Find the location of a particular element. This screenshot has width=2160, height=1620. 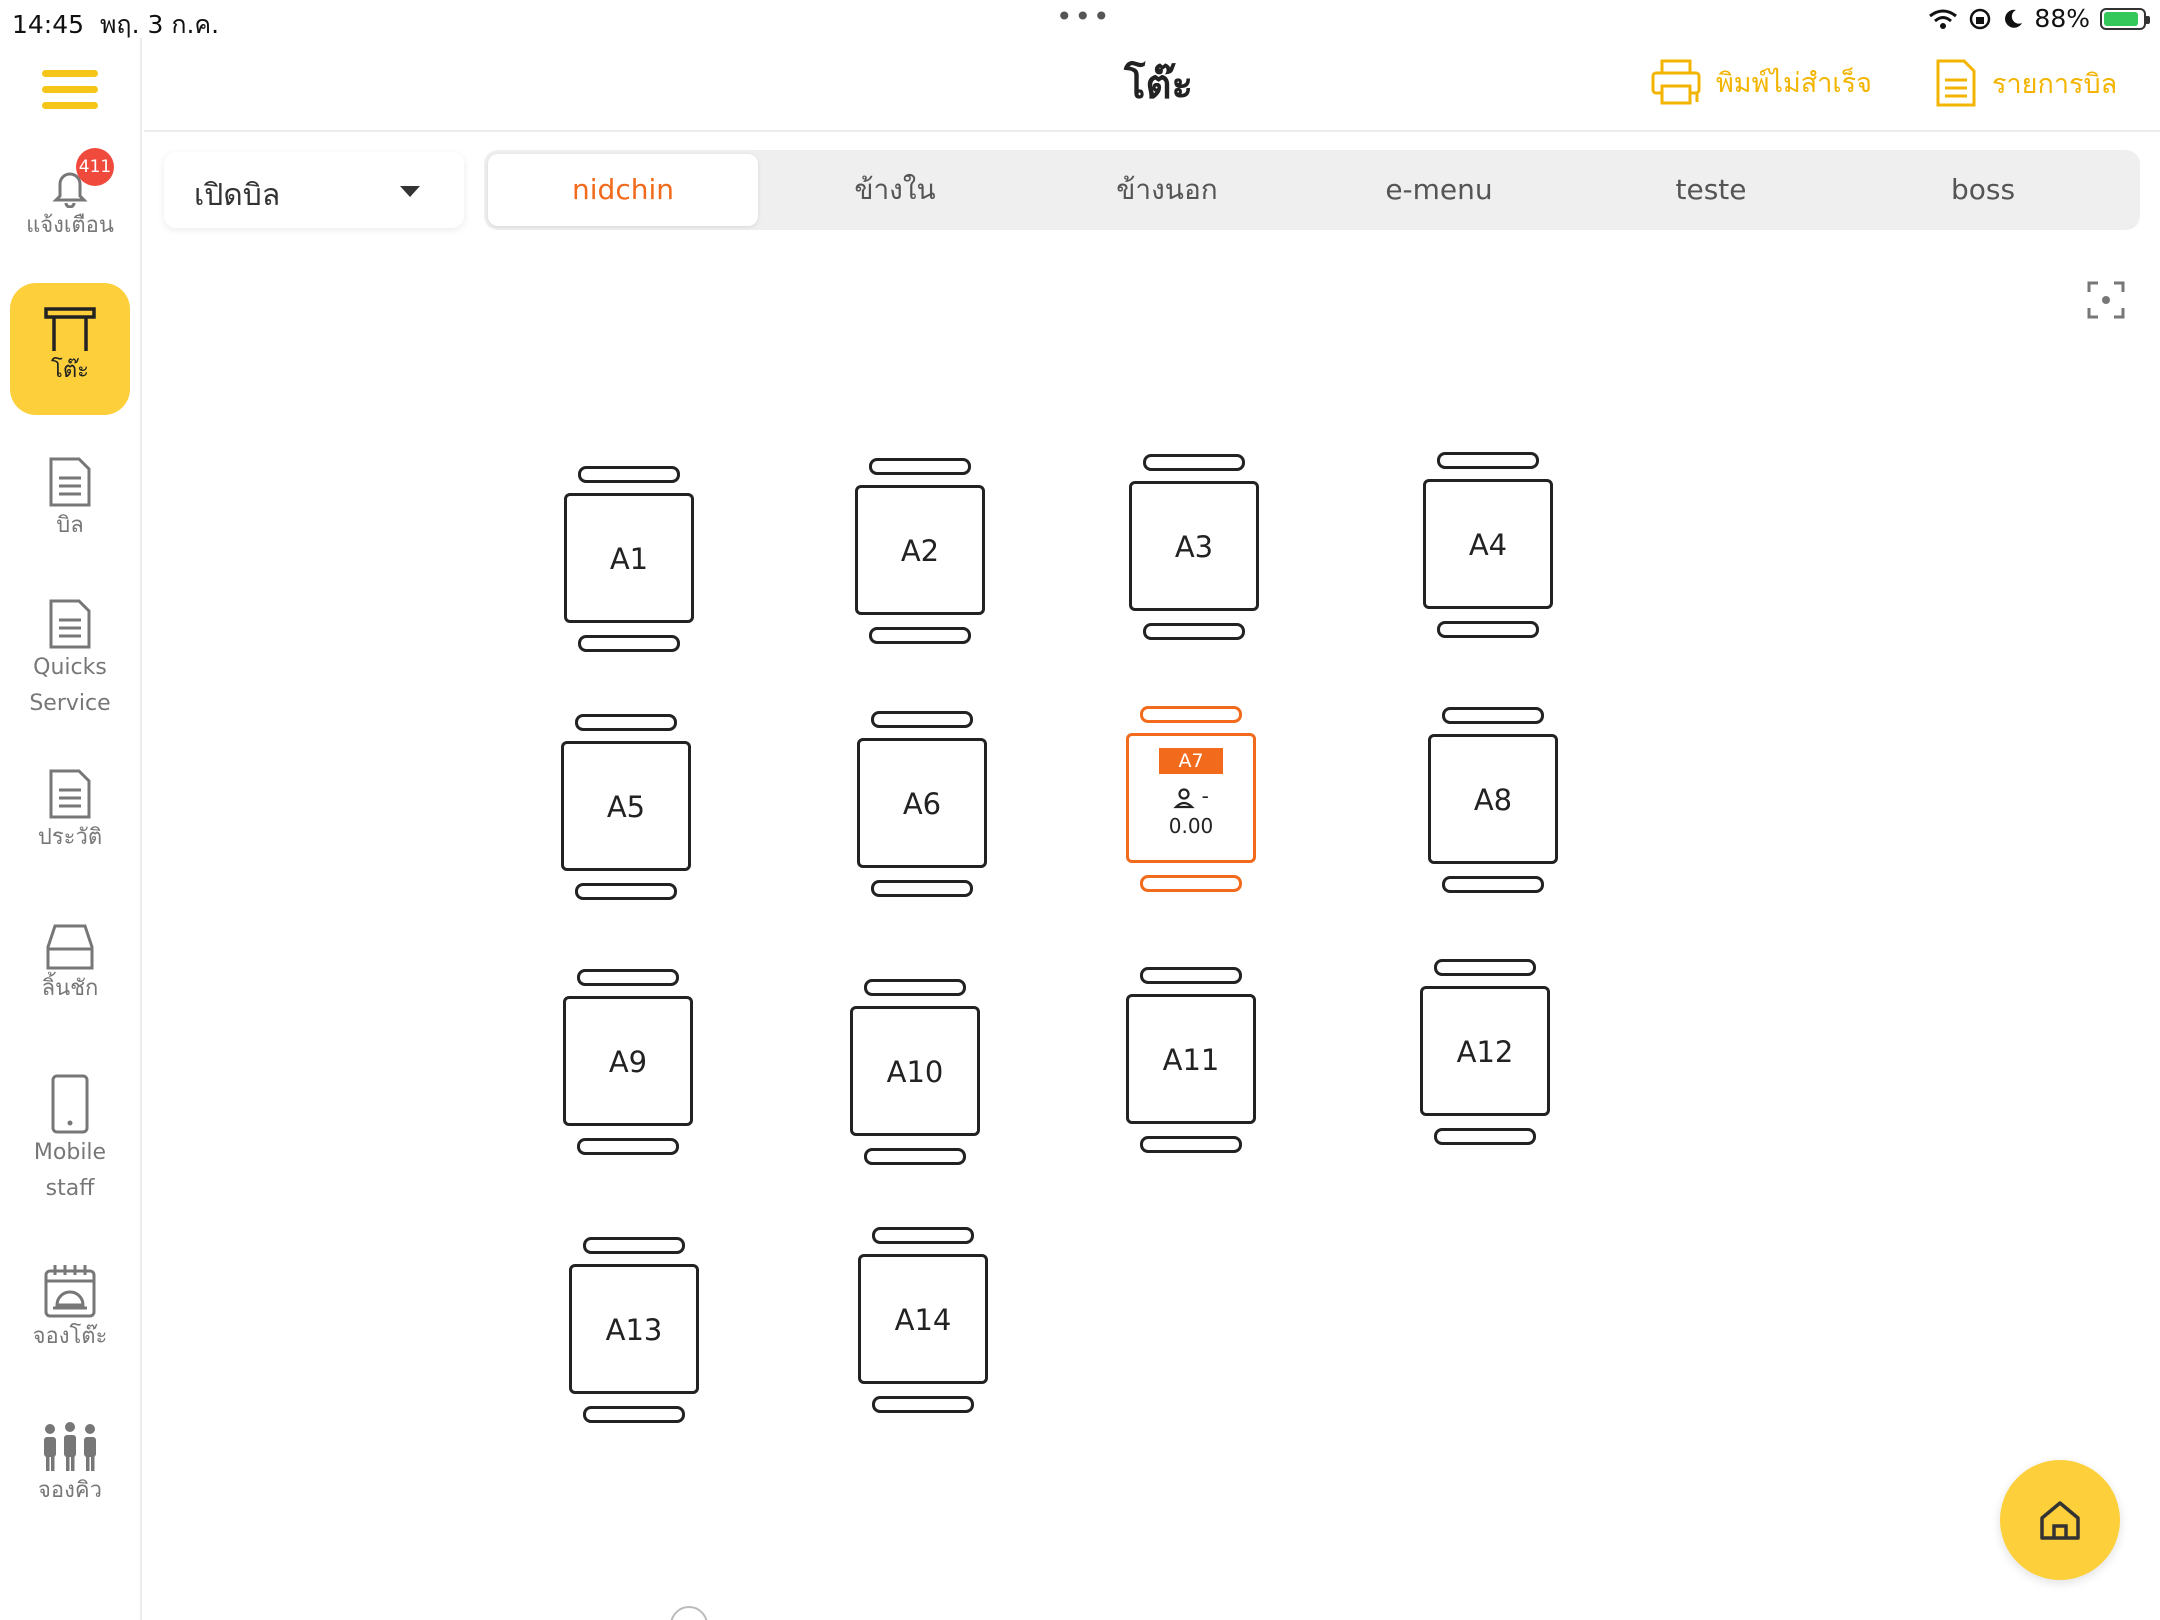

battery-icon is located at coordinates (2125, 18).